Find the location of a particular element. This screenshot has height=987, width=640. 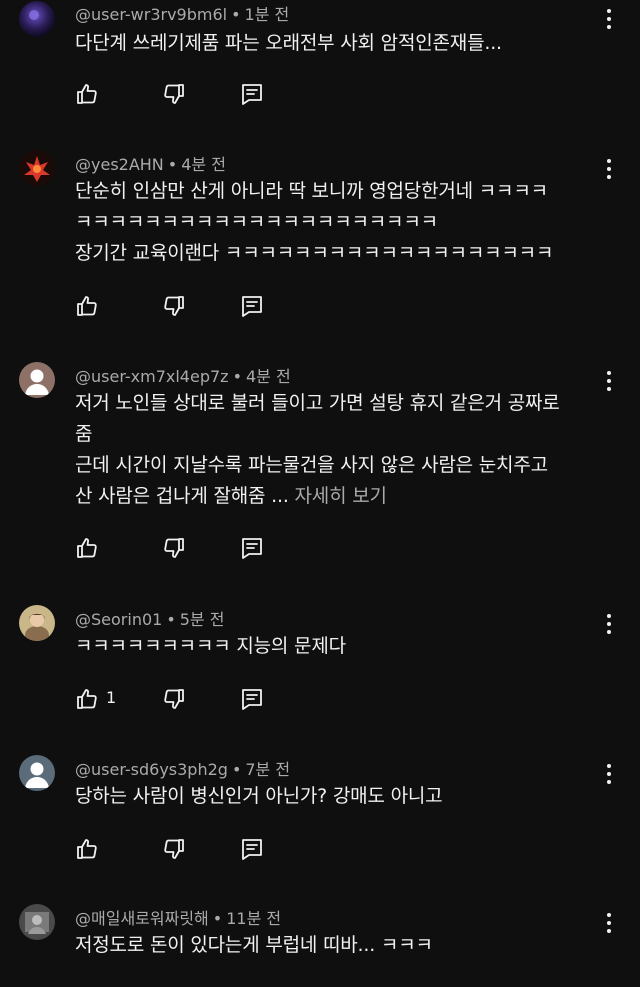

comment-text: 저정도로 돈이 있다는게 부럽네 띠바... ㅋㅋㅋ is located at coordinates (335, 945).